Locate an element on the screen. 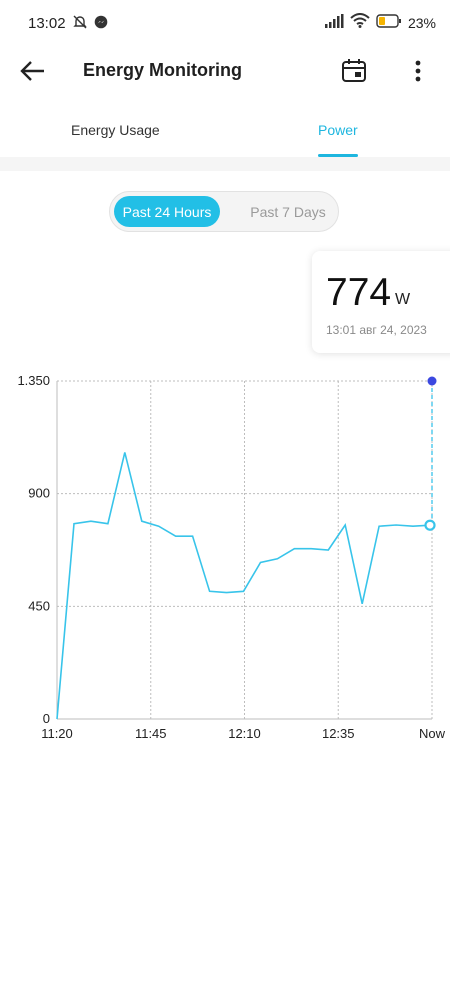 This screenshot has height=1000, width=450. calendar-button is located at coordinates (354, 71).